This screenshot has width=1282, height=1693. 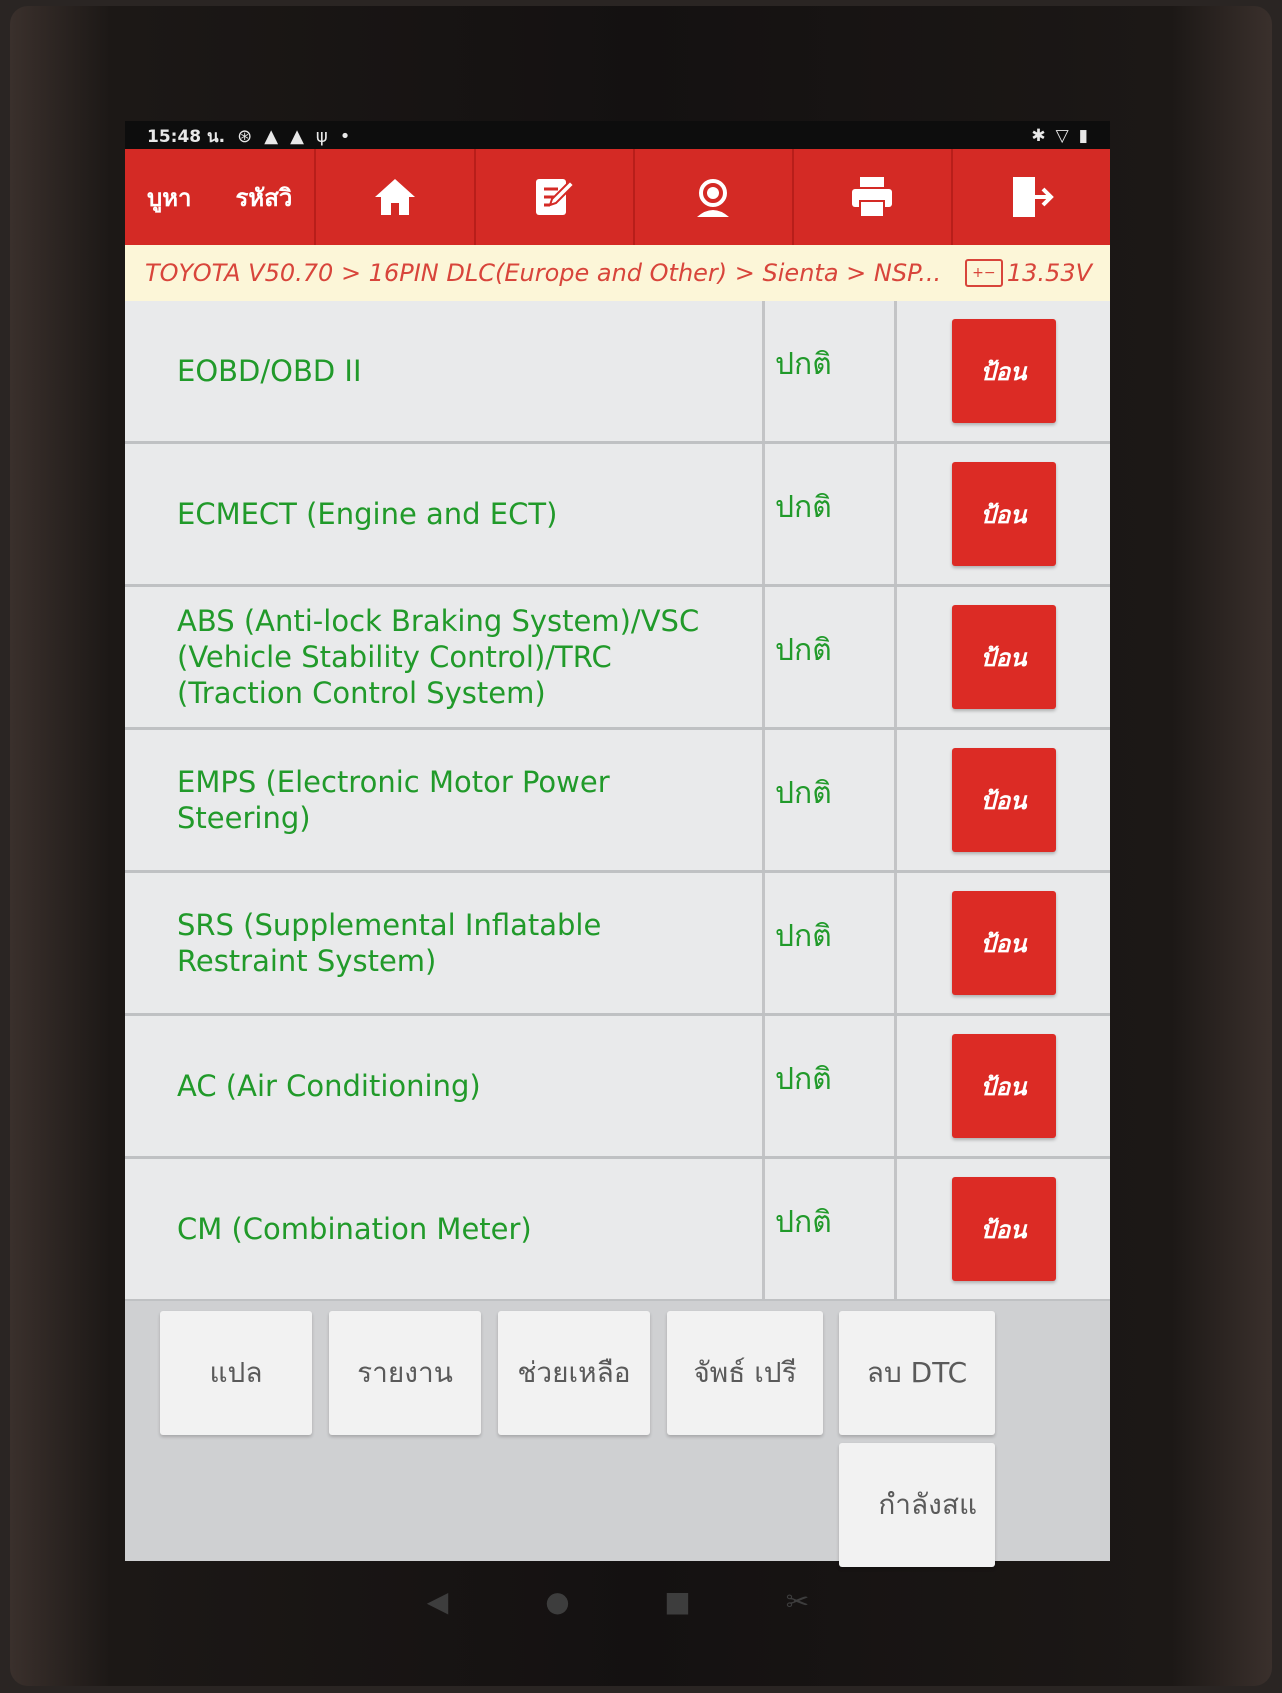 I want to click on print-icon, so click(x=872, y=197).